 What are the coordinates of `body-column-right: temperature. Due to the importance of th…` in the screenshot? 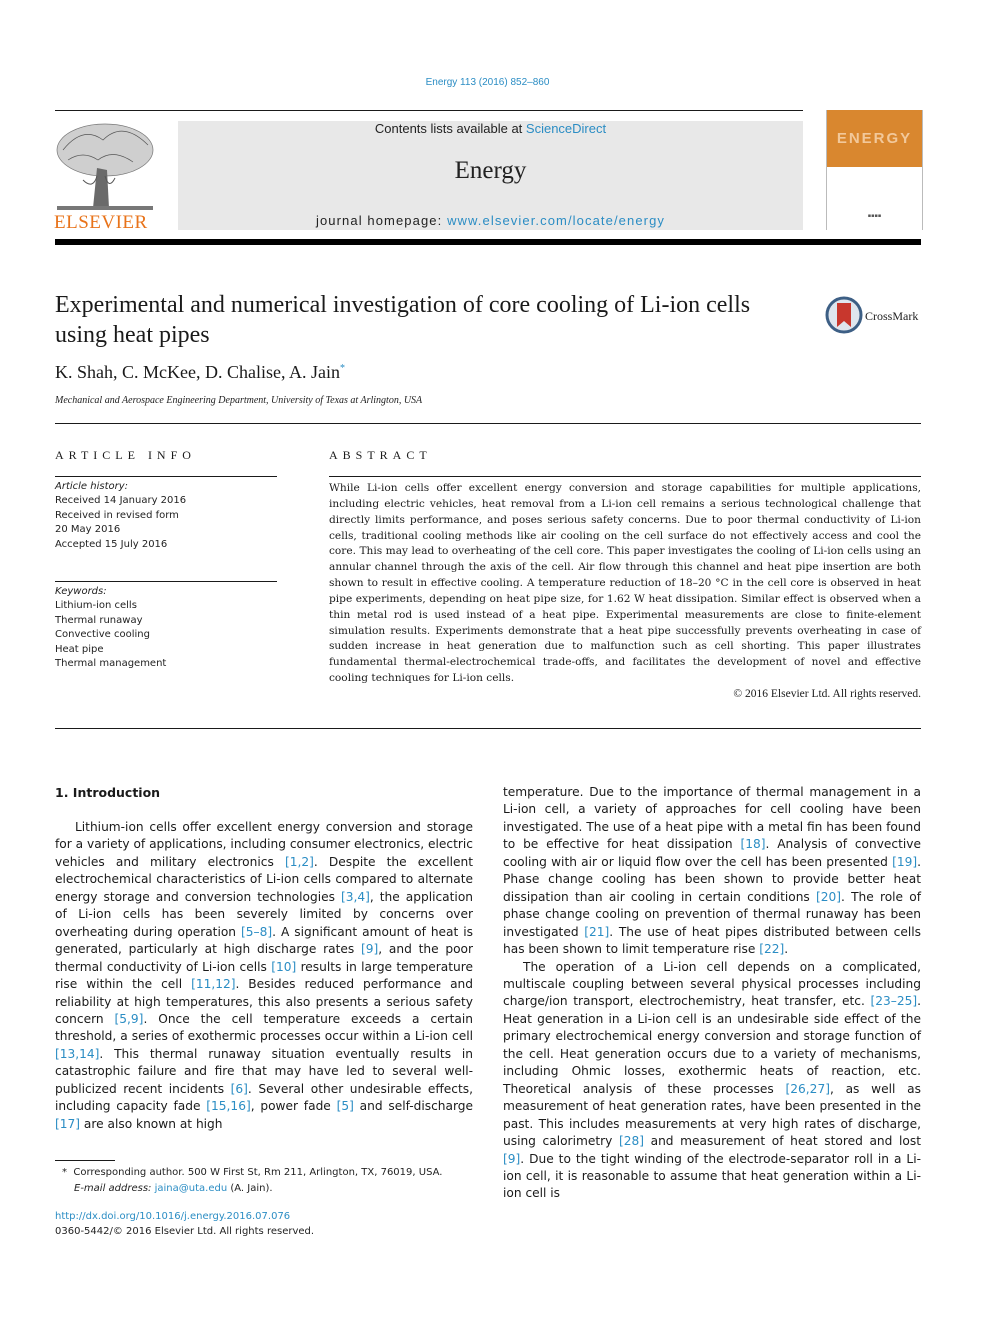 It's located at (712, 993).